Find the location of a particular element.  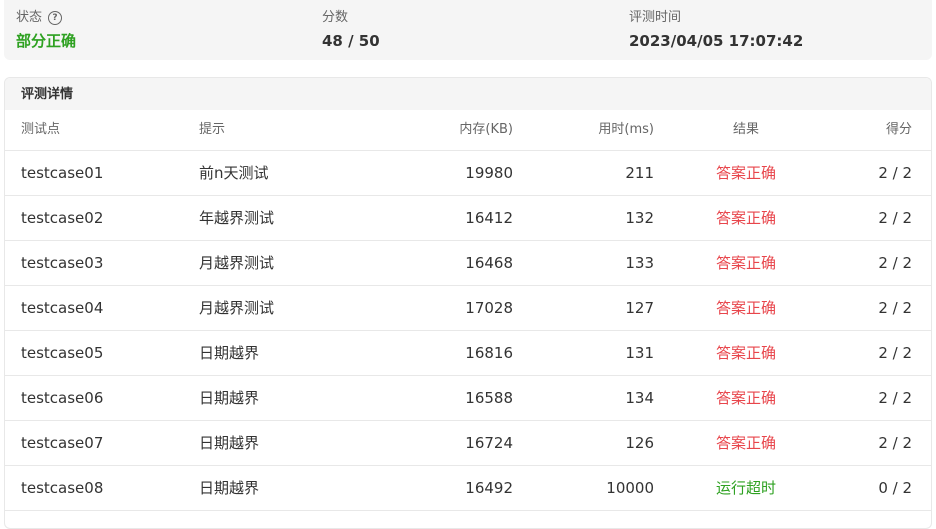

row-time: 132 is located at coordinates (639, 218).